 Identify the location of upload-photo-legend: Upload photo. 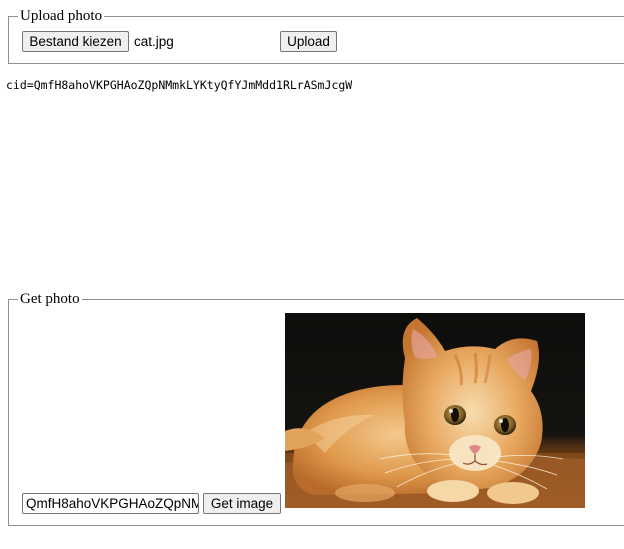
(61, 16).